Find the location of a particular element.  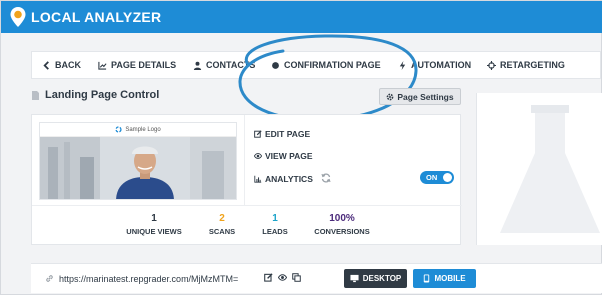

desktop-button: DESKTOP is located at coordinates (375, 278).